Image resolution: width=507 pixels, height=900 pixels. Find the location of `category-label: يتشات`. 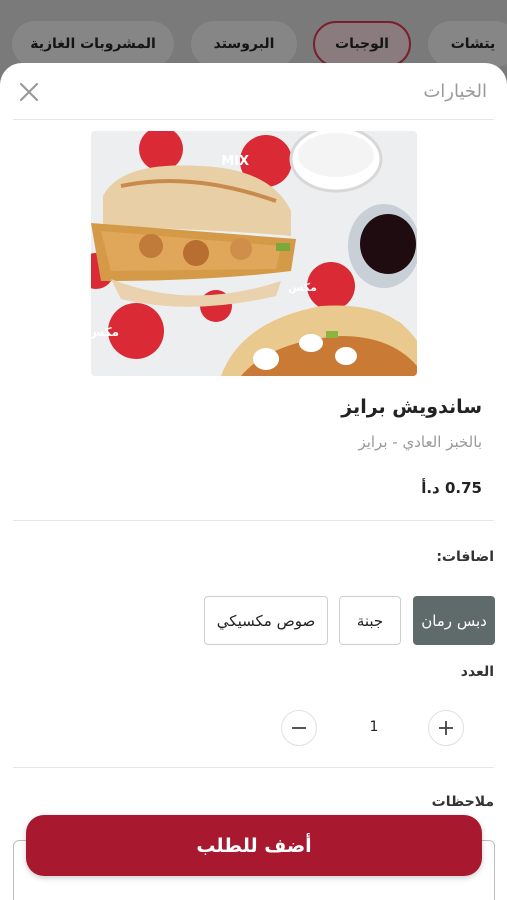

category-label: يتشات is located at coordinates (473, 44).